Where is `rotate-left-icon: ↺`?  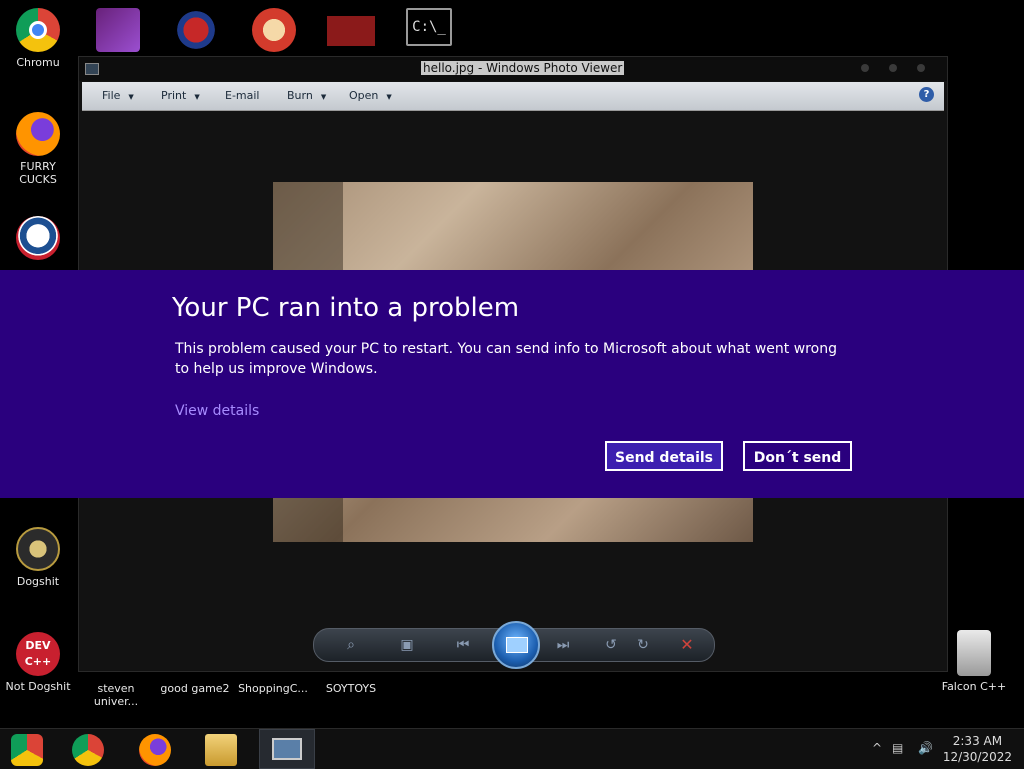
rotate-left-icon: ↺ is located at coordinates (611, 645).